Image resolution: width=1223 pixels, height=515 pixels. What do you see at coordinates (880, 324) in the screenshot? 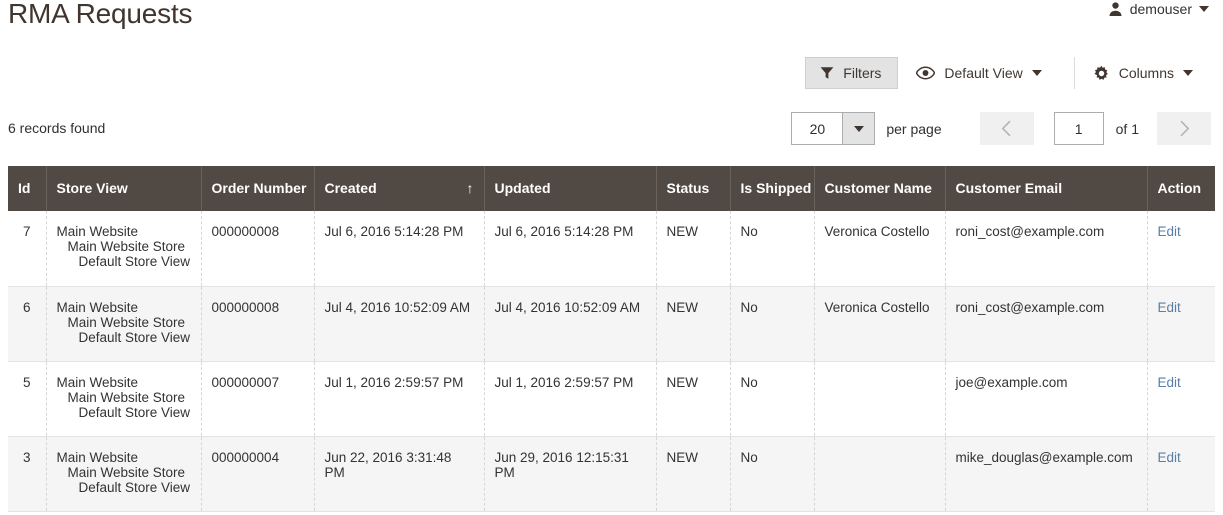
I see `cell-customer-name: Veronica Costello` at bounding box center [880, 324].